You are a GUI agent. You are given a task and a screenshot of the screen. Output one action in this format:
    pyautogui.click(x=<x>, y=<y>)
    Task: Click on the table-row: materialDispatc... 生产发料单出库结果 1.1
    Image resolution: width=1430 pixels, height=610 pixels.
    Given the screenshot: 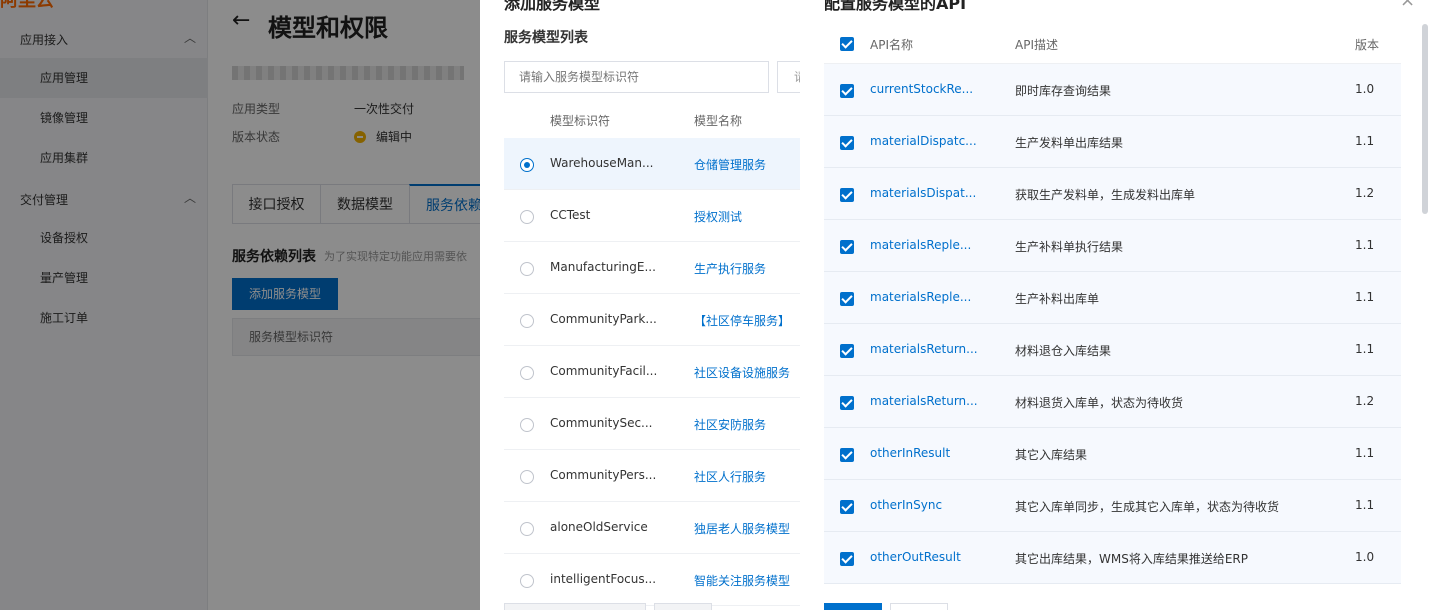 What is the action you would take?
    pyautogui.click(x=1112, y=142)
    